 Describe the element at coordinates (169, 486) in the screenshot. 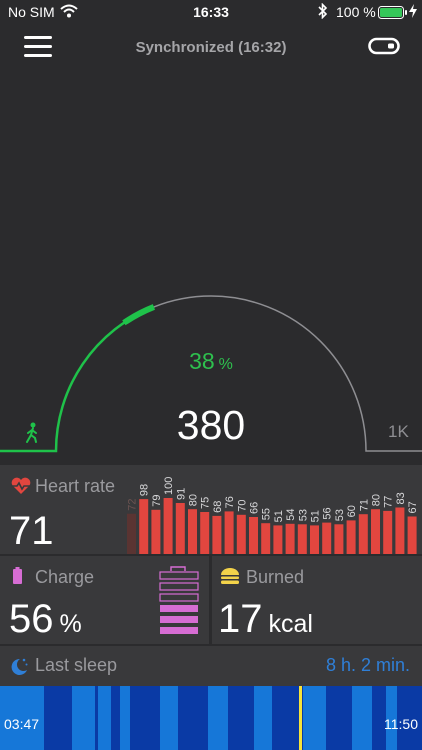

I see `heart-rate-bar-label: 100` at that location.